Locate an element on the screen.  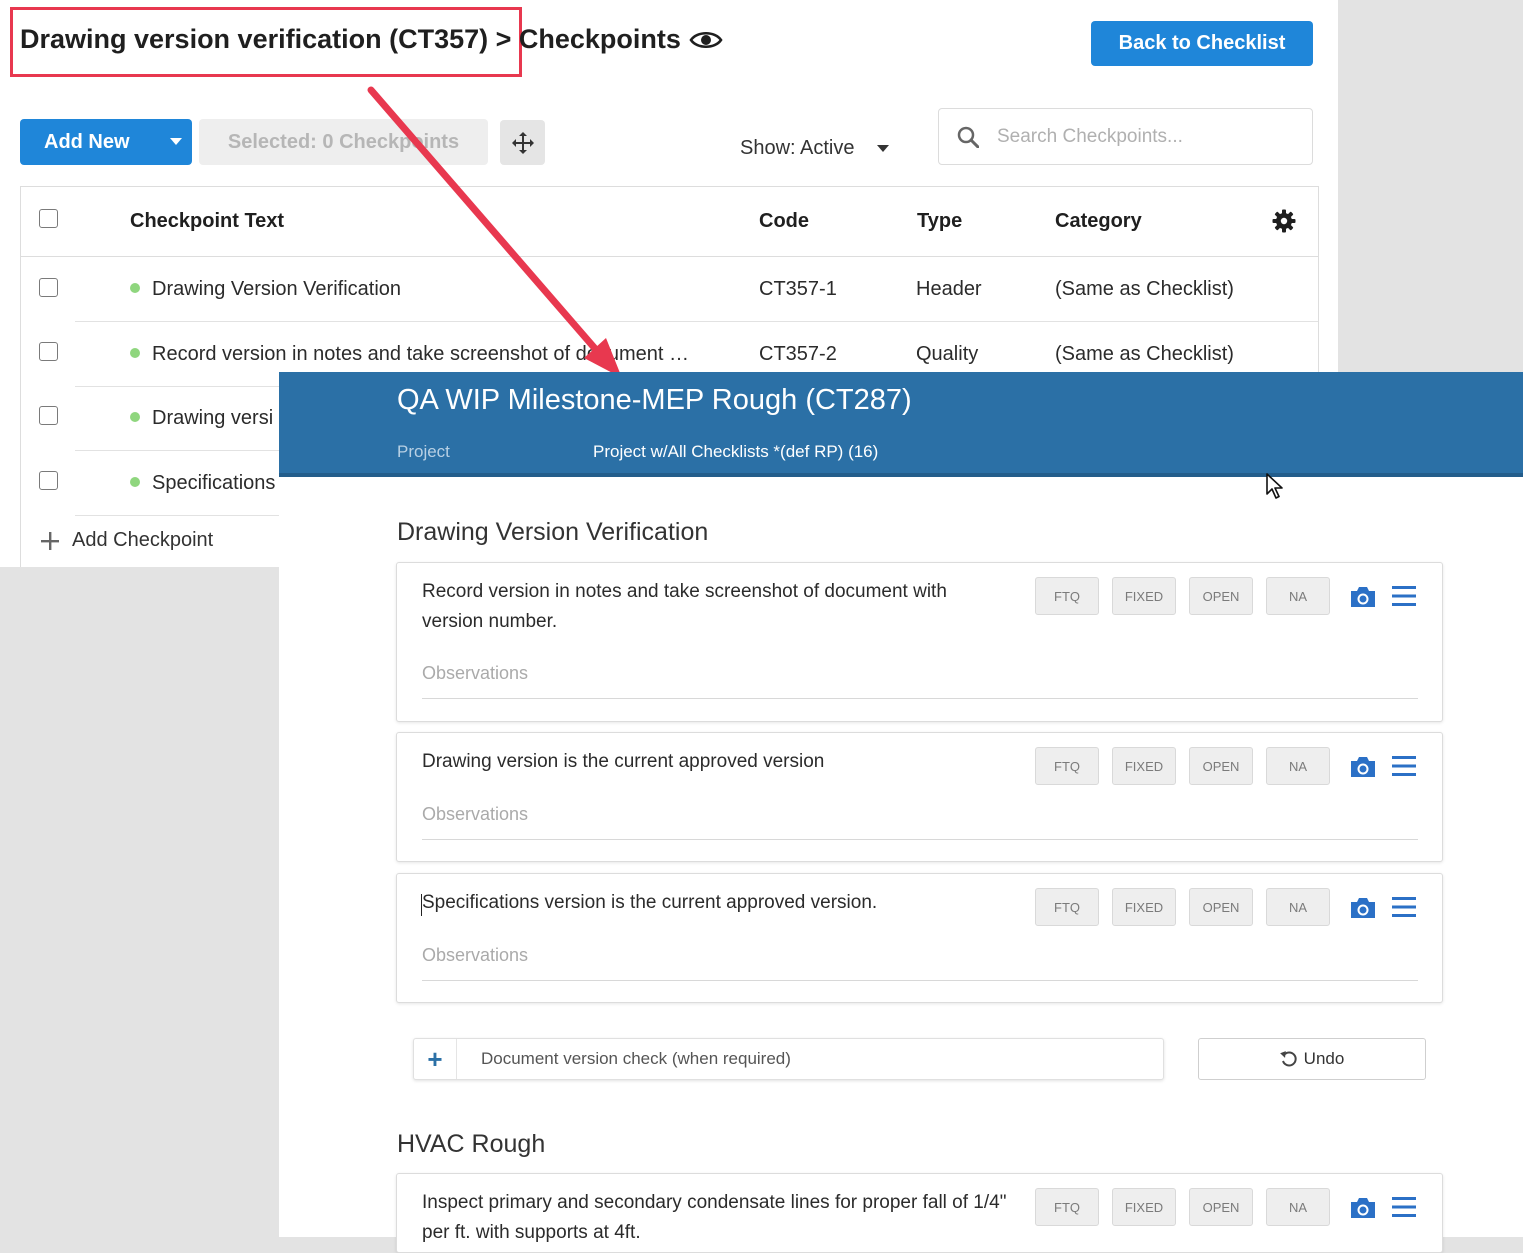
add-checkpoint-label: Add Checkpoint is located at coordinates (143, 540).